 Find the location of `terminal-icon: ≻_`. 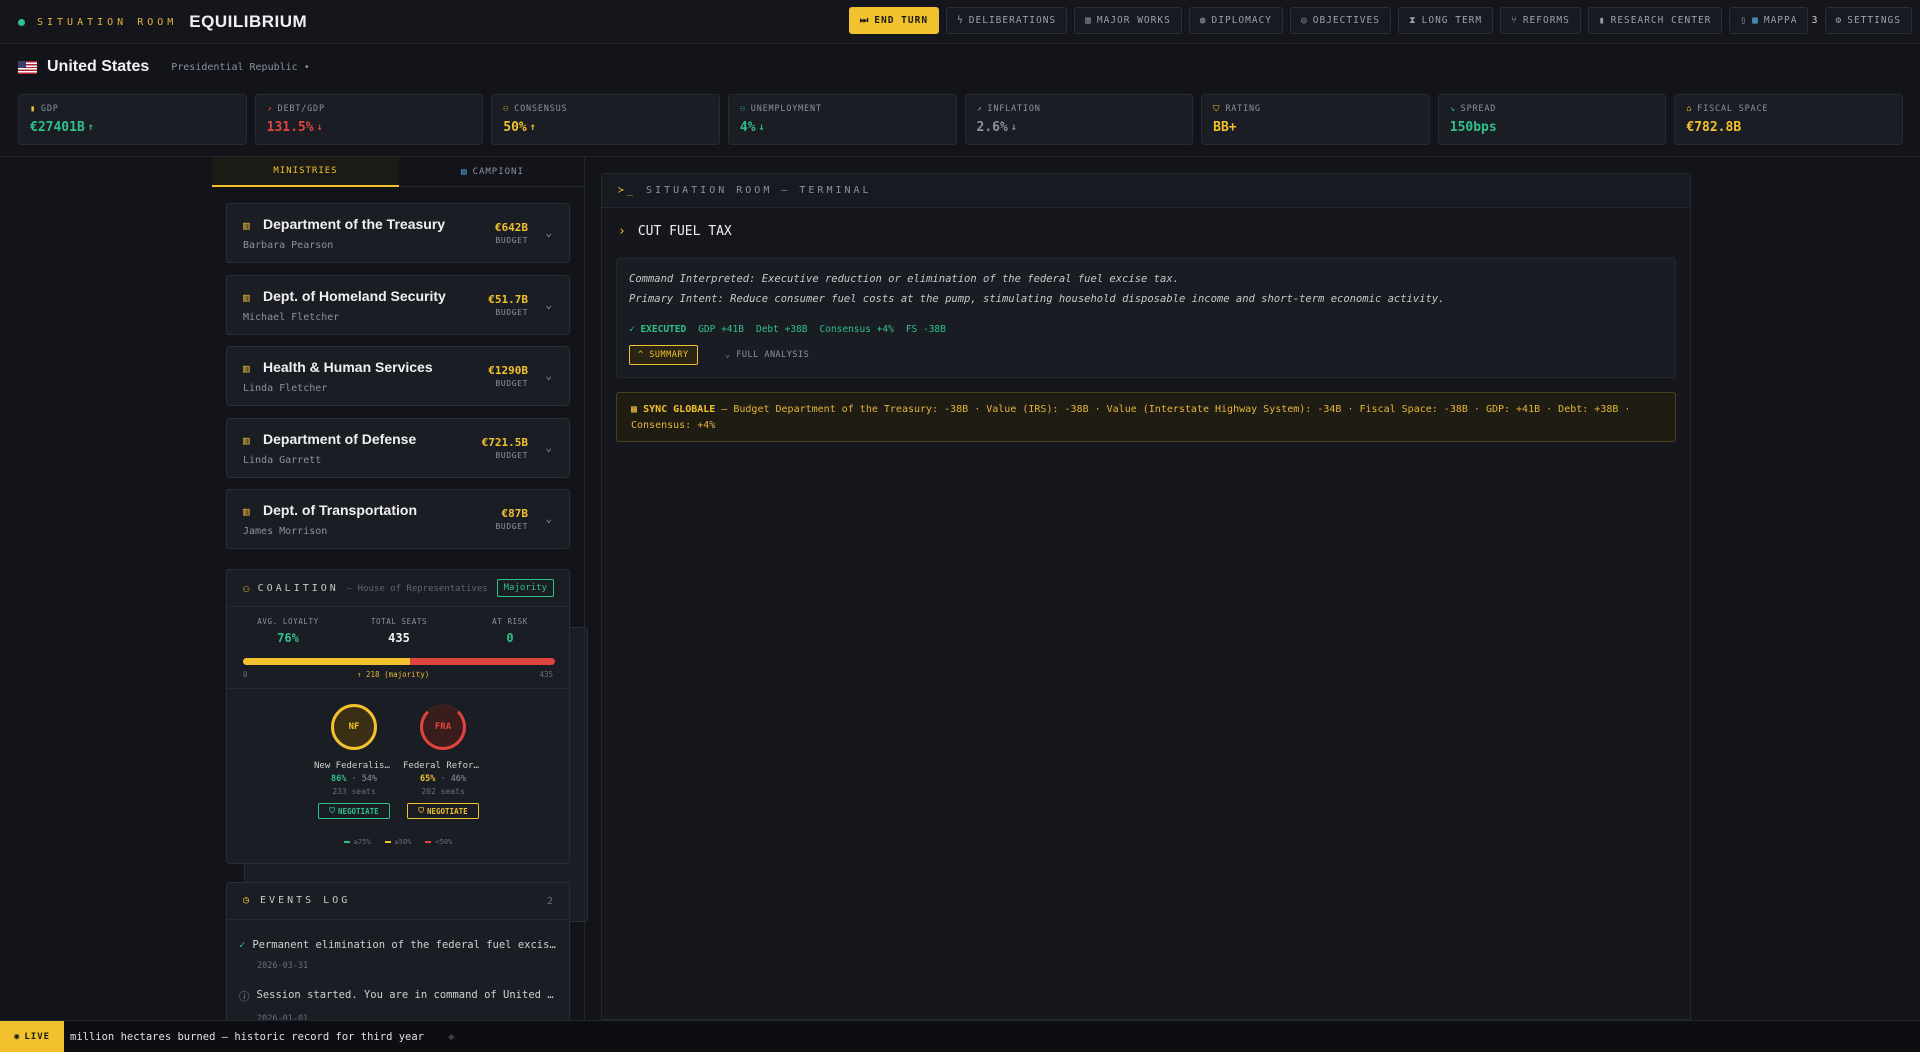

terminal-icon: ≻_ is located at coordinates (627, 190).